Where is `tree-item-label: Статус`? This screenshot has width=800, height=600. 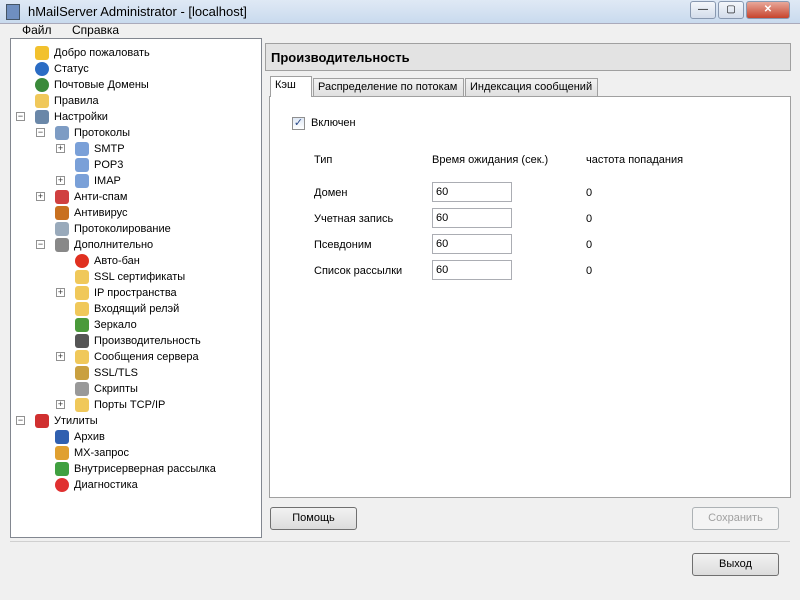 tree-item-label: Статус is located at coordinates (71, 69).